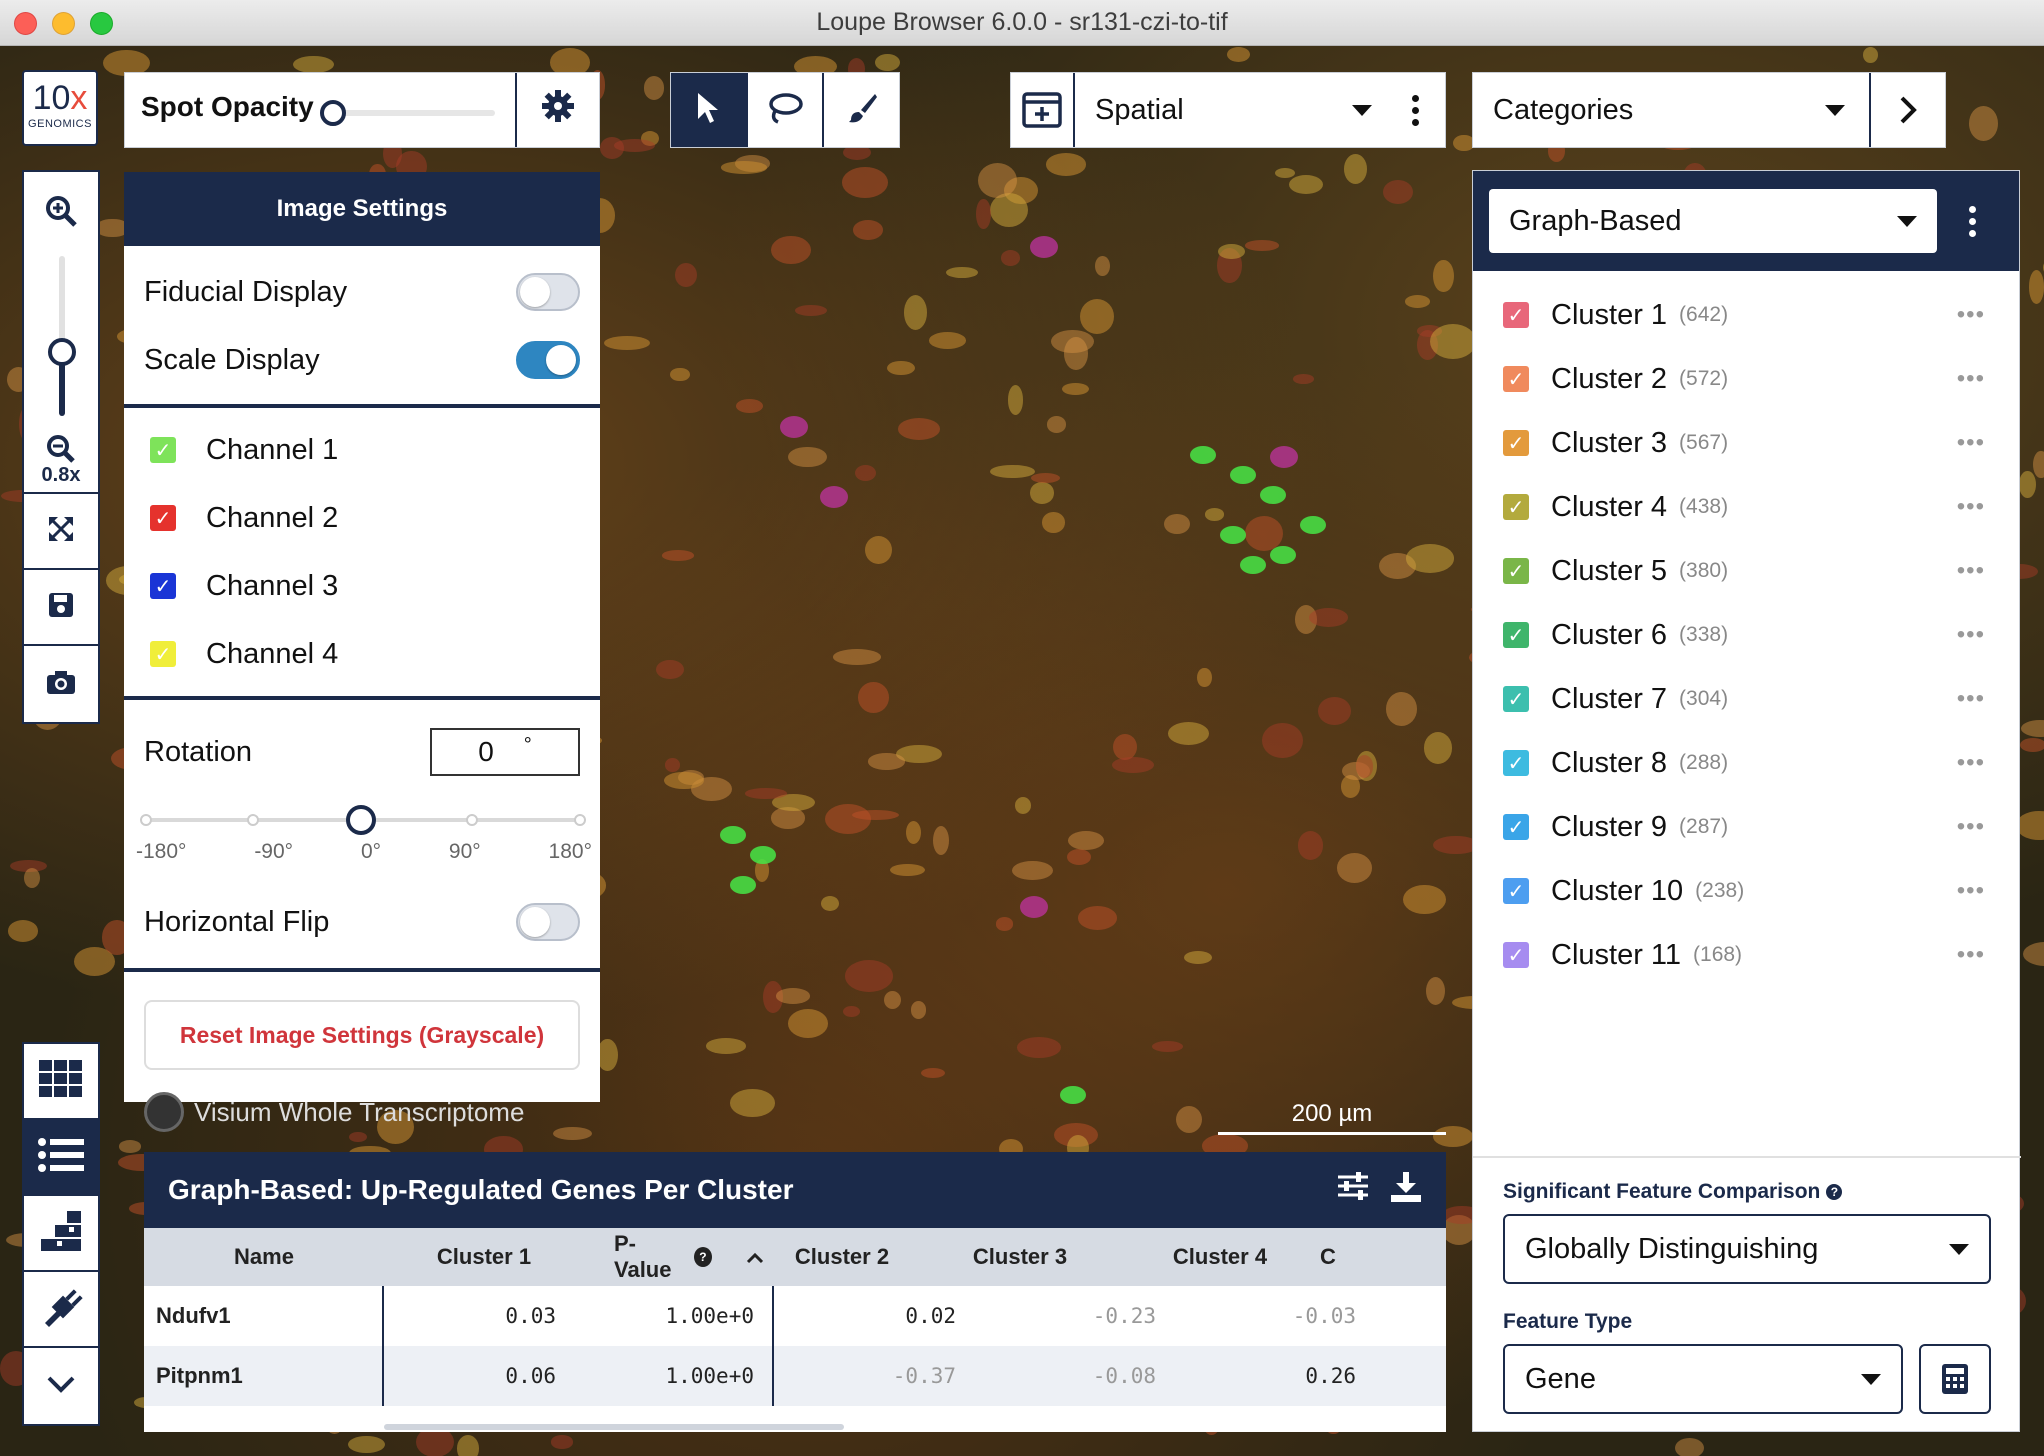 The image size is (2044, 1456). I want to click on spot-opacity-track, so click(415, 113).